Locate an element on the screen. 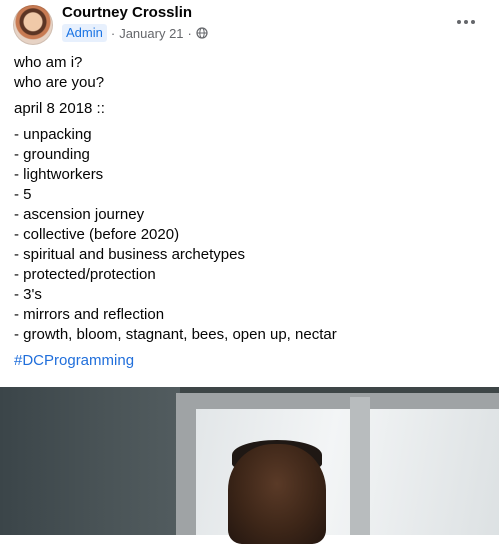  post-line: april 8 2018 :: is located at coordinates (59, 108).